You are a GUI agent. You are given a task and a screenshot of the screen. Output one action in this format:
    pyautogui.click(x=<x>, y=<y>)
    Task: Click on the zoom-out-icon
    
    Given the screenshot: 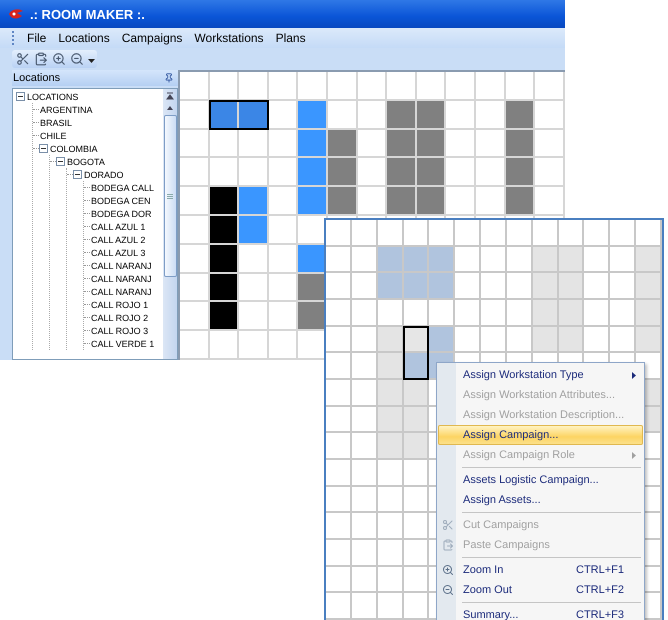 What is the action you would take?
    pyautogui.click(x=77, y=59)
    